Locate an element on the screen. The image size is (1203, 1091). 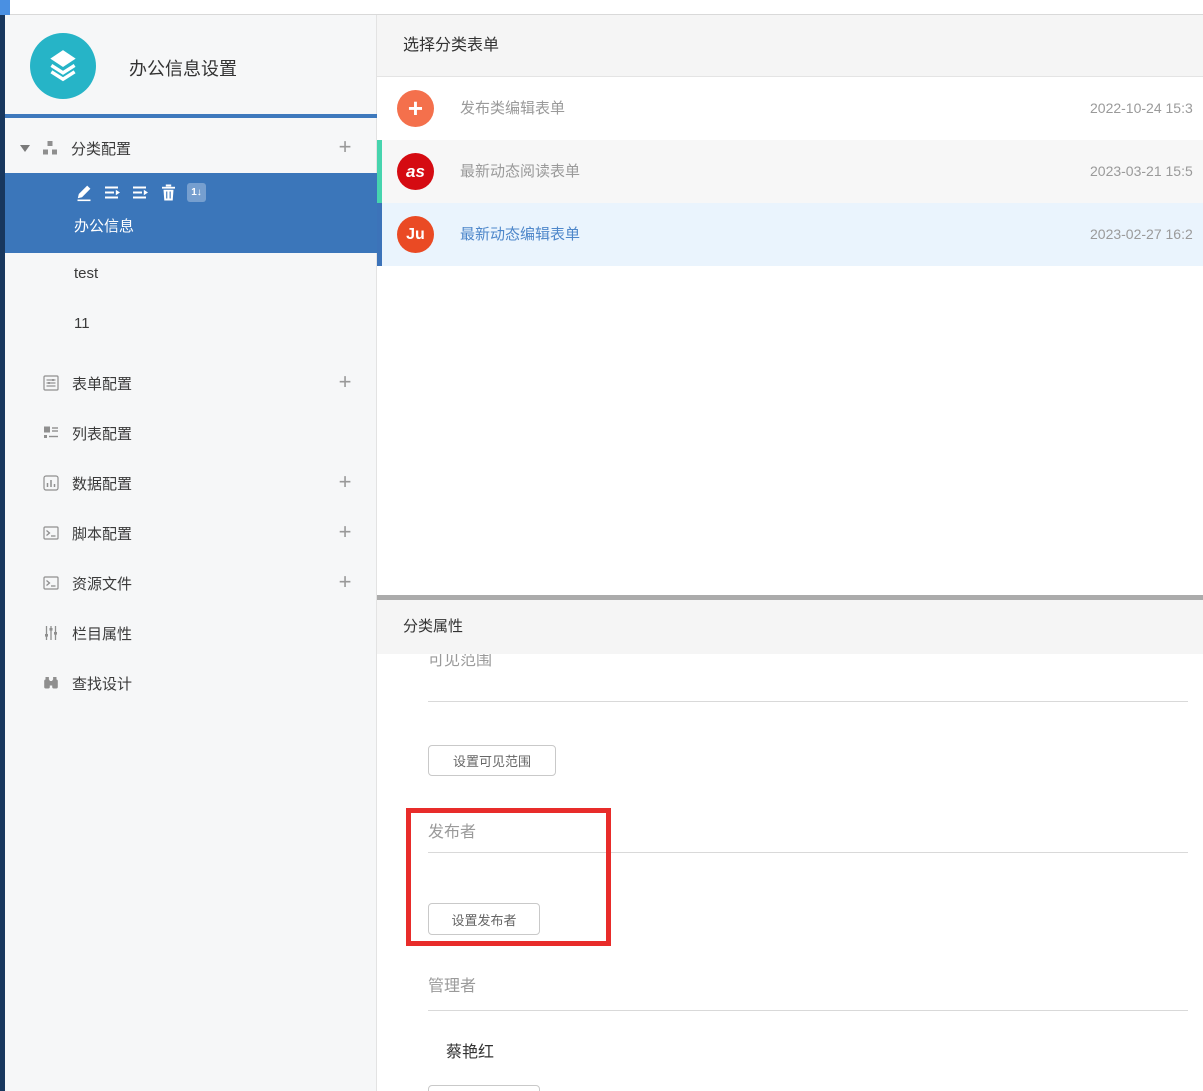
window-accent-square is located at coordinates (5, 7).